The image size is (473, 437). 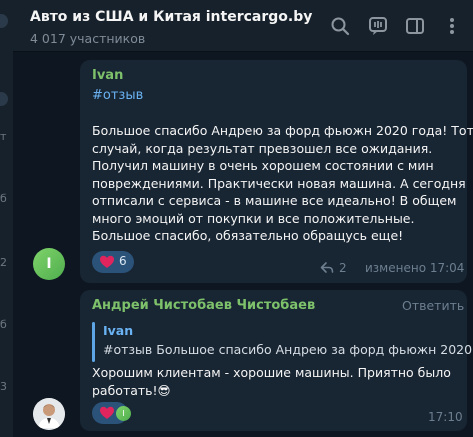 What do you see at coordinates (93, 342) in the screenshot?
I see `quote-bar` at bounding box center [93, 342].